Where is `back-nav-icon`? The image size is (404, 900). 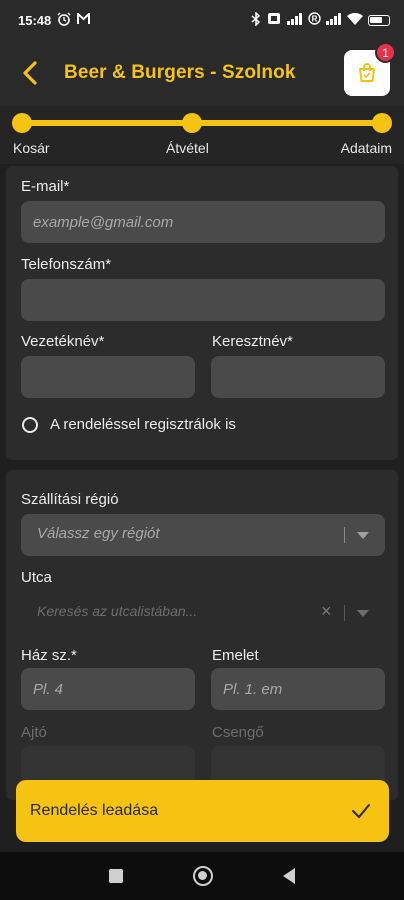
back-nav-icon is located at coordinates (289, 876).